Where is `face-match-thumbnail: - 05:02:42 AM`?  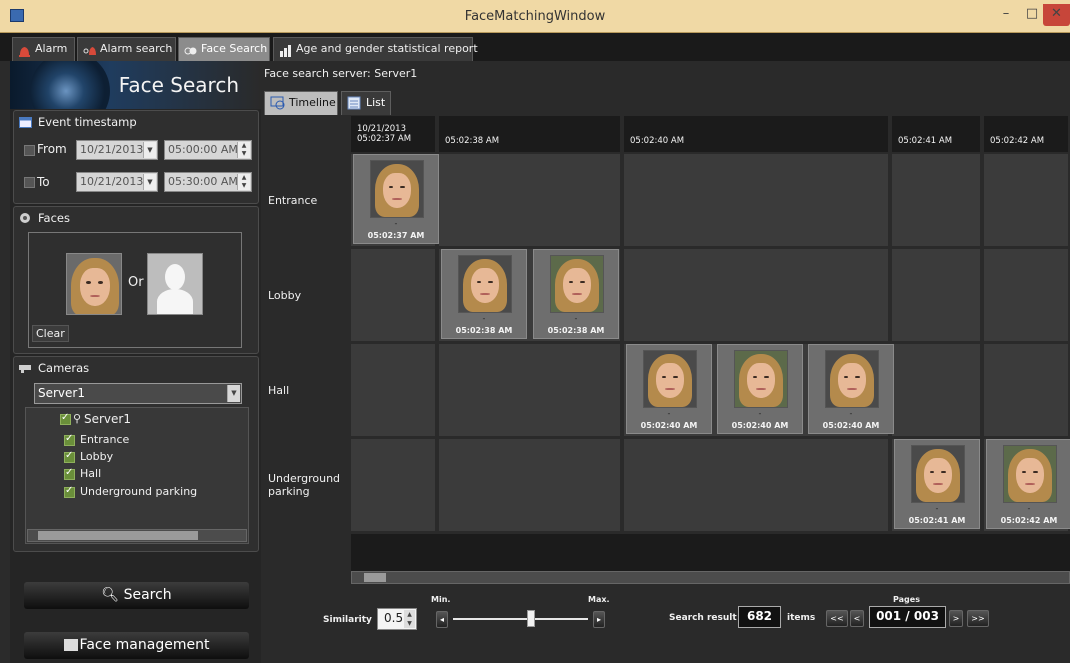
face-match-thumbnail: - 05:02:42 AM is located at coordinates (1028, 484).